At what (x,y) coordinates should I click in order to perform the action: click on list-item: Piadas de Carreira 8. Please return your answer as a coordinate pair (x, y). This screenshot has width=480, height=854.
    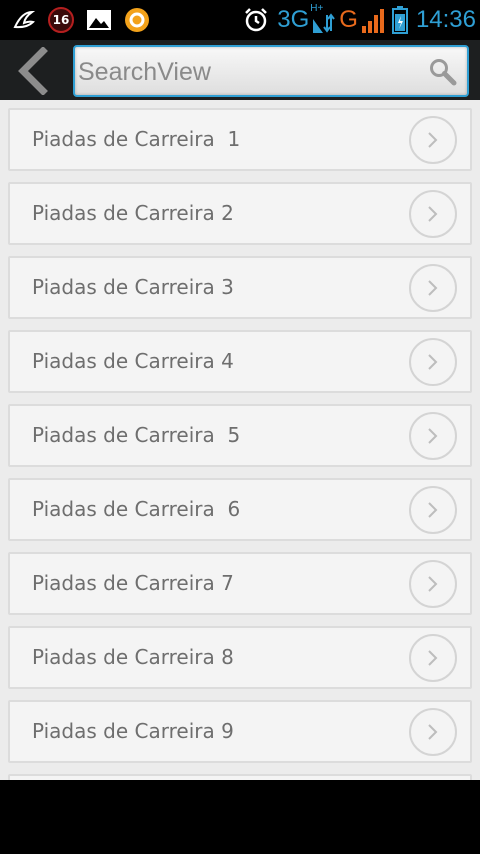
    Looking at the image, I should click on (240, 657).